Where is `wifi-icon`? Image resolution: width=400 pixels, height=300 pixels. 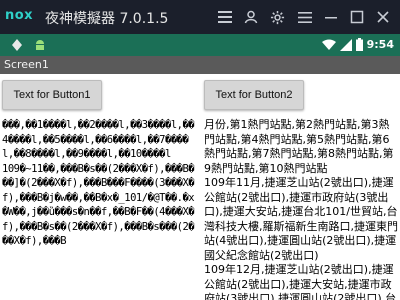
wifi-icon is located at coordinates (329, 46).